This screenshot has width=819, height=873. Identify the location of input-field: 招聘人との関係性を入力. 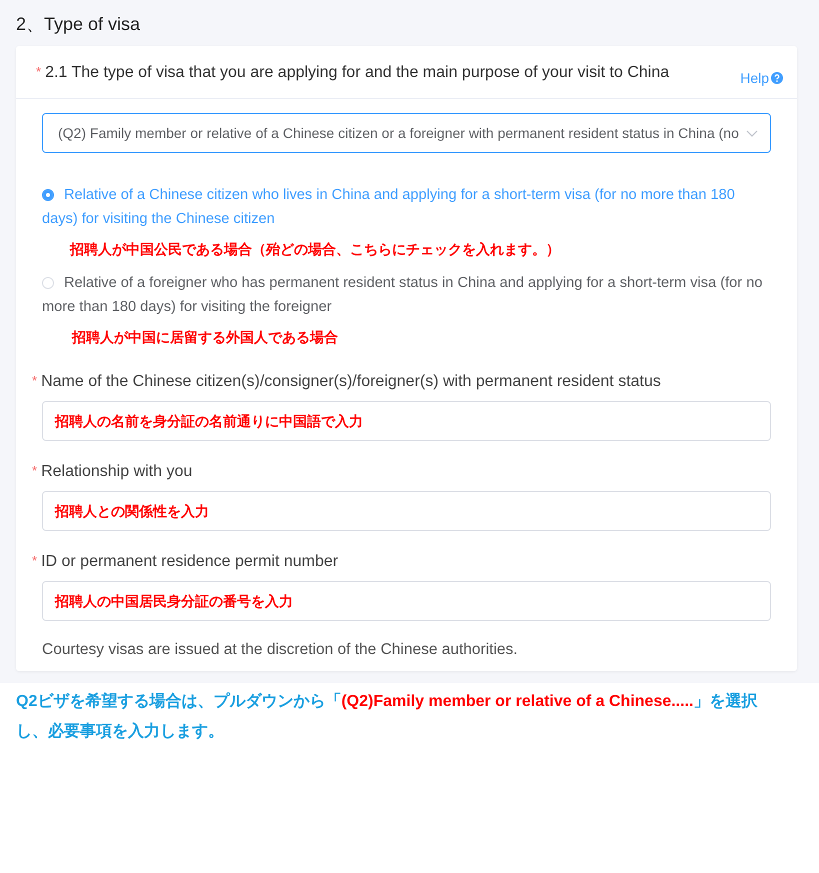
(406, 511).